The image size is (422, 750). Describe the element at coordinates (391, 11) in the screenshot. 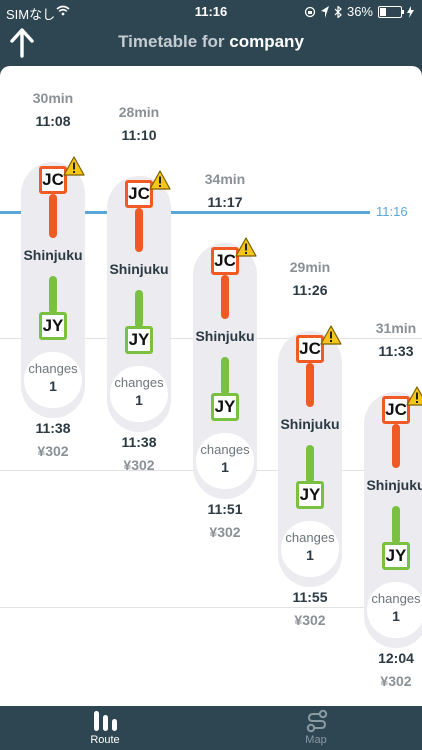

I see `battery-icon` at that location.